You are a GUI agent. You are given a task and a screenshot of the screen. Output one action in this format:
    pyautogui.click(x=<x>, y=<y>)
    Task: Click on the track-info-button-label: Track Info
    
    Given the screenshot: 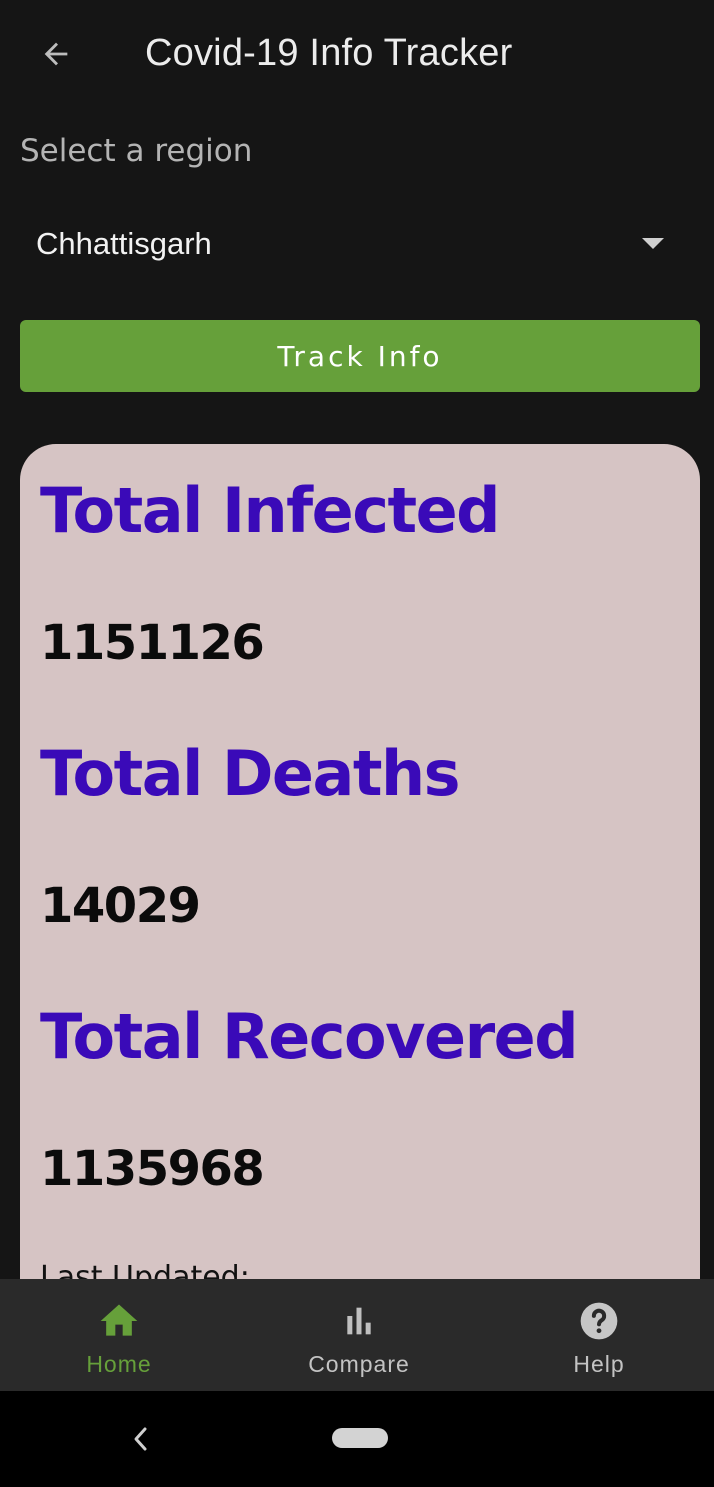 What is the action you would take?
    pyautogui.click(x=360, y=356)
    